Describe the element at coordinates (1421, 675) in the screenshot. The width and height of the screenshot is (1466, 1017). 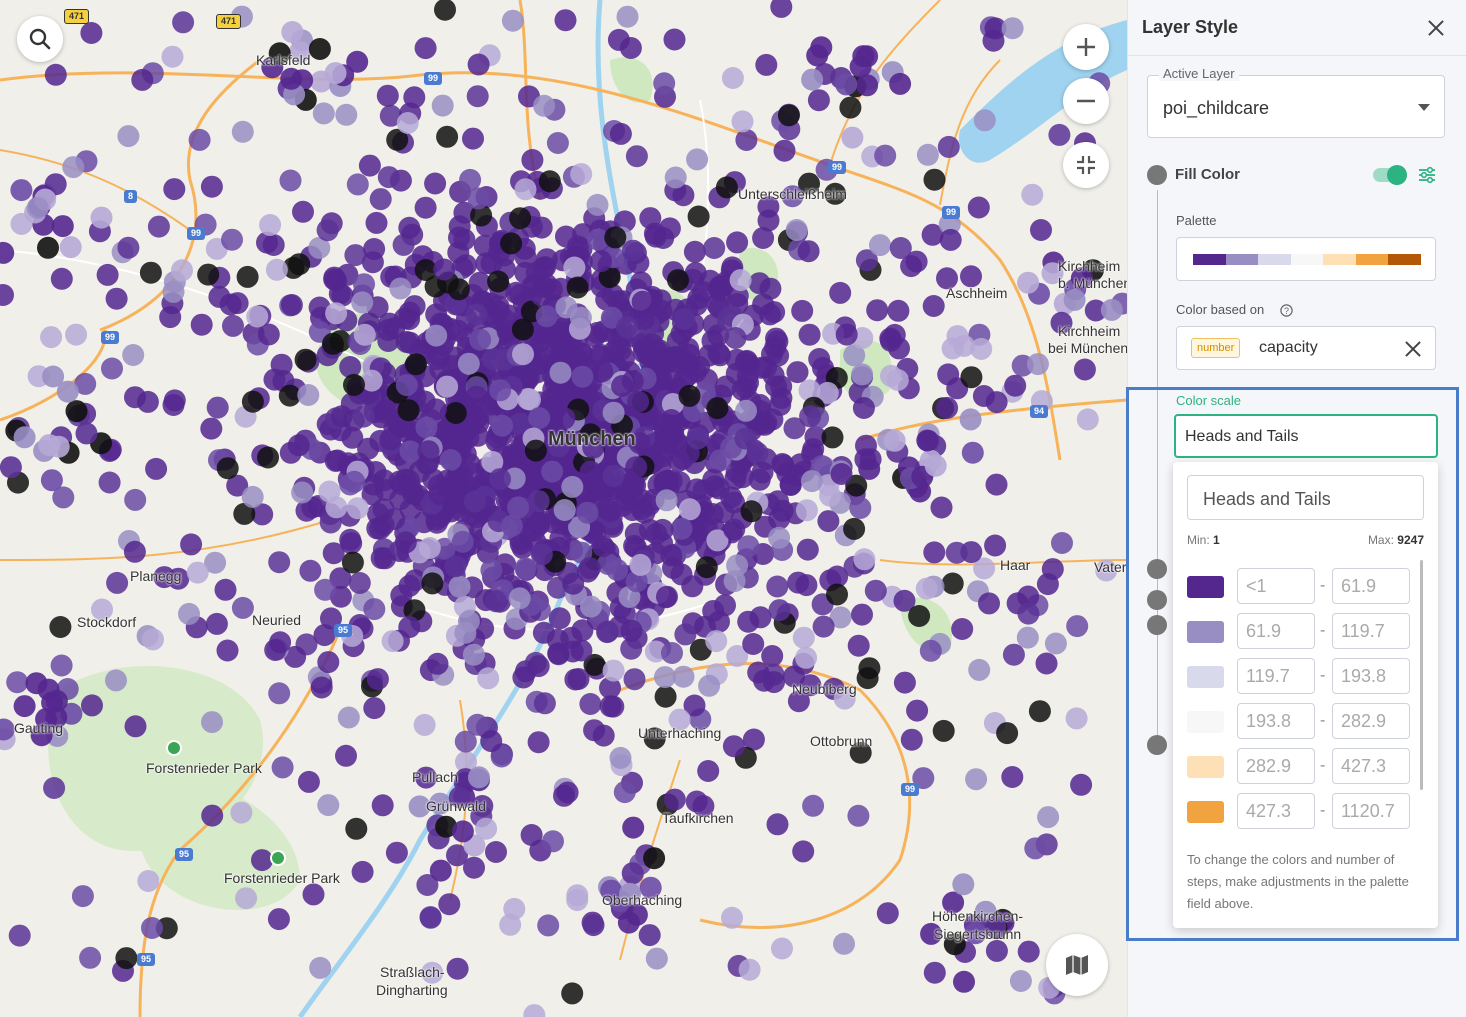
I see `dropdown-scrollbar` at that location.